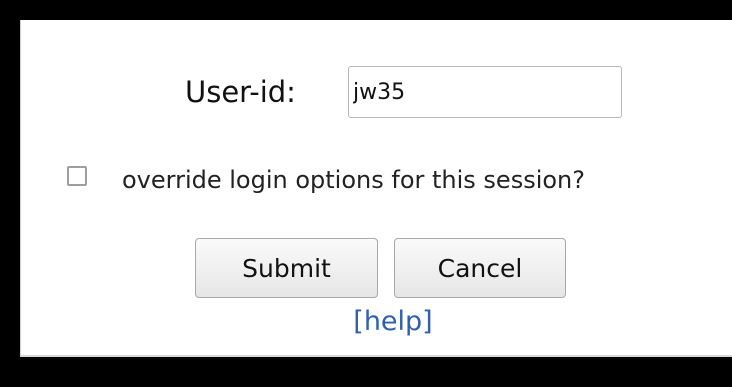  What do you see at coordinates (480, 268) in the screenshot?
I see `cancel-button: Cancel` at bounding box center [480, 268].